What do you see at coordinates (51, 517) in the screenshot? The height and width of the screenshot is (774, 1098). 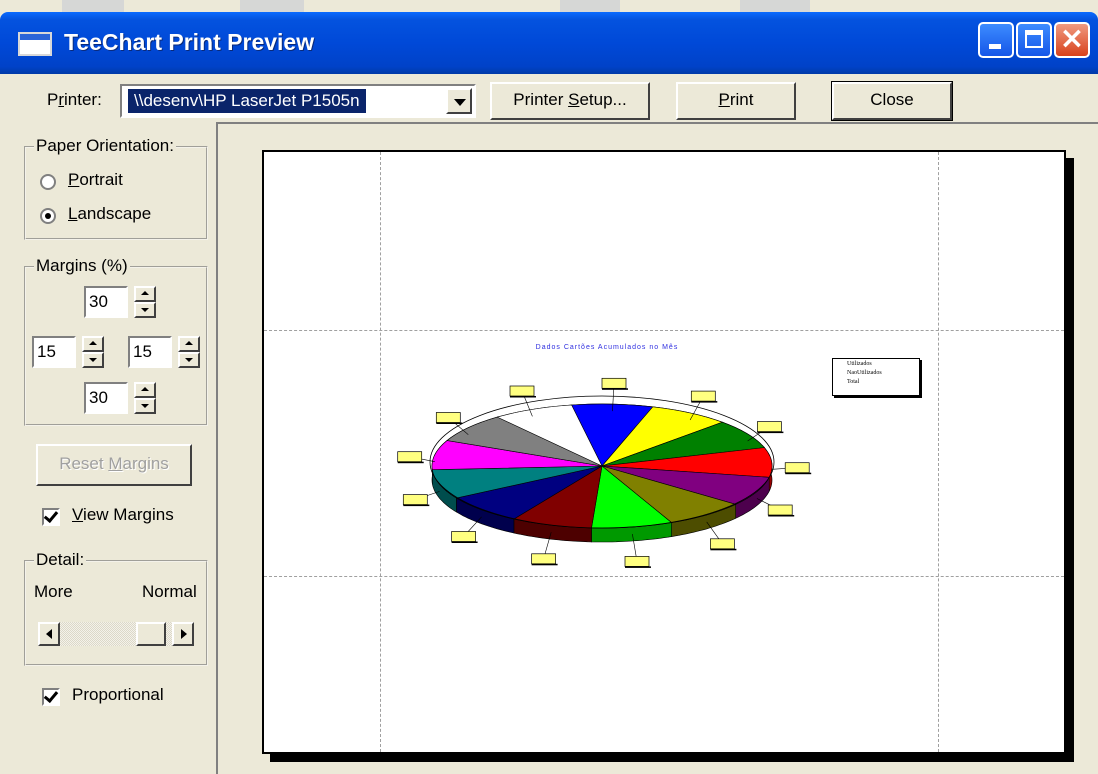 I see `view-margins-checkbox` at bounding box center [51, 517].